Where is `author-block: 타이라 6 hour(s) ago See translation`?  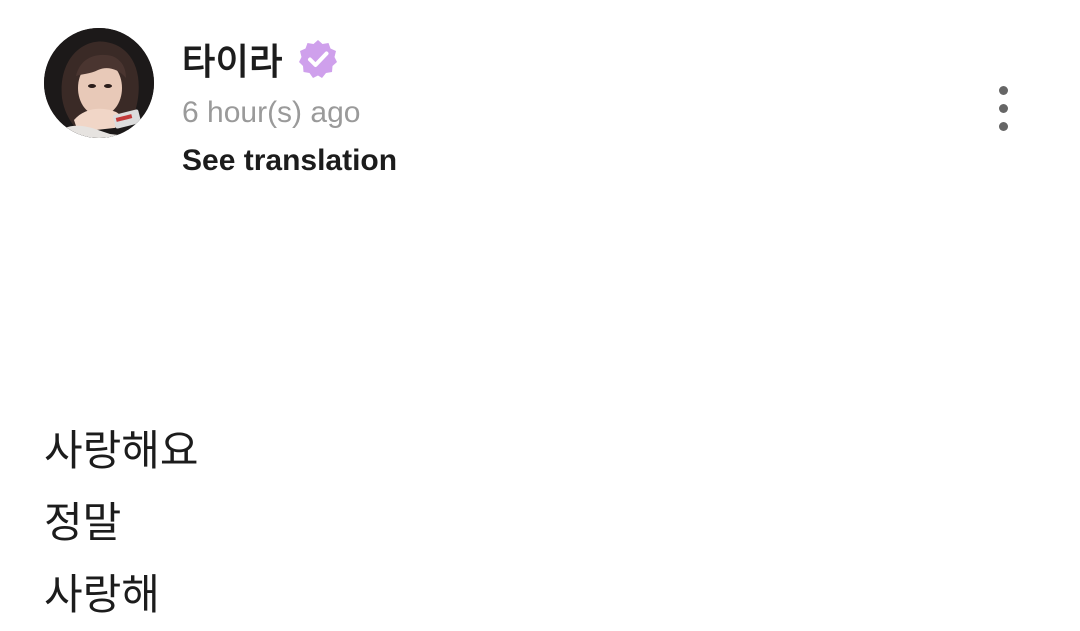
author-block: 타이라 6 hour(s) ago See translation is located at coordinates (289, 106).